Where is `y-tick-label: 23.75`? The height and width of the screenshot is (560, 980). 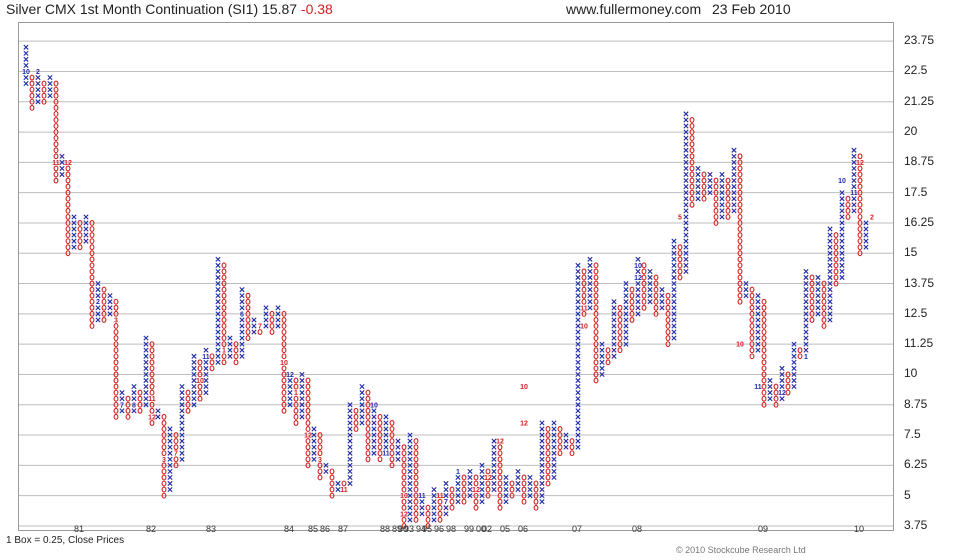 y-tick-label: 23.75 is located at coordinates (919, 40).